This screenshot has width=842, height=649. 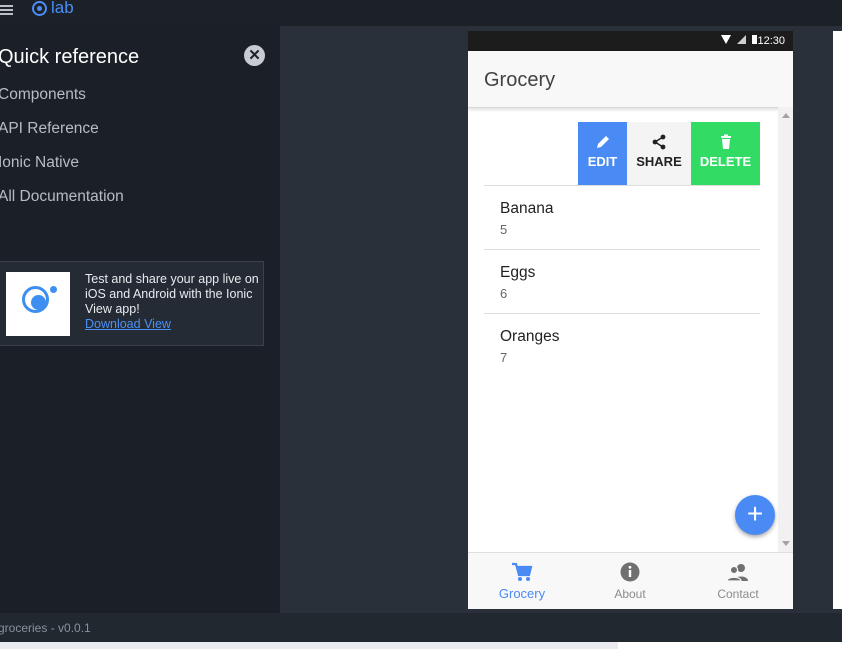 I want to click on close-icon: ✕, so click(x=254, y=55).